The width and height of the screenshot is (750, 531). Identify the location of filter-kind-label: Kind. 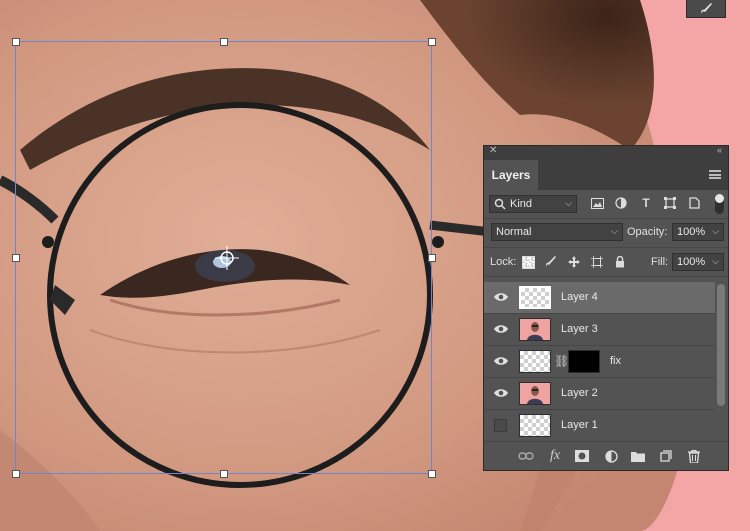
(521, 204).